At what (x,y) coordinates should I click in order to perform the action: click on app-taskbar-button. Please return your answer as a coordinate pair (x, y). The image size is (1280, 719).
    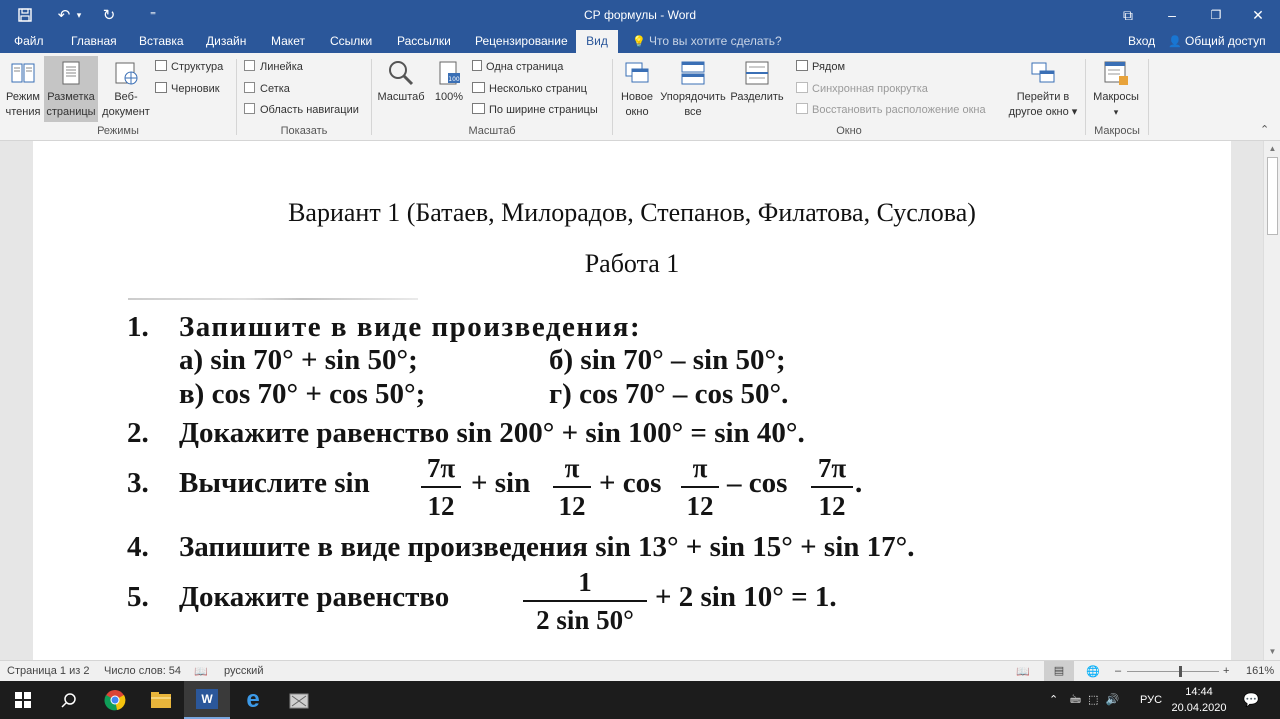
    Looking at the image, I should click on (299, 700).